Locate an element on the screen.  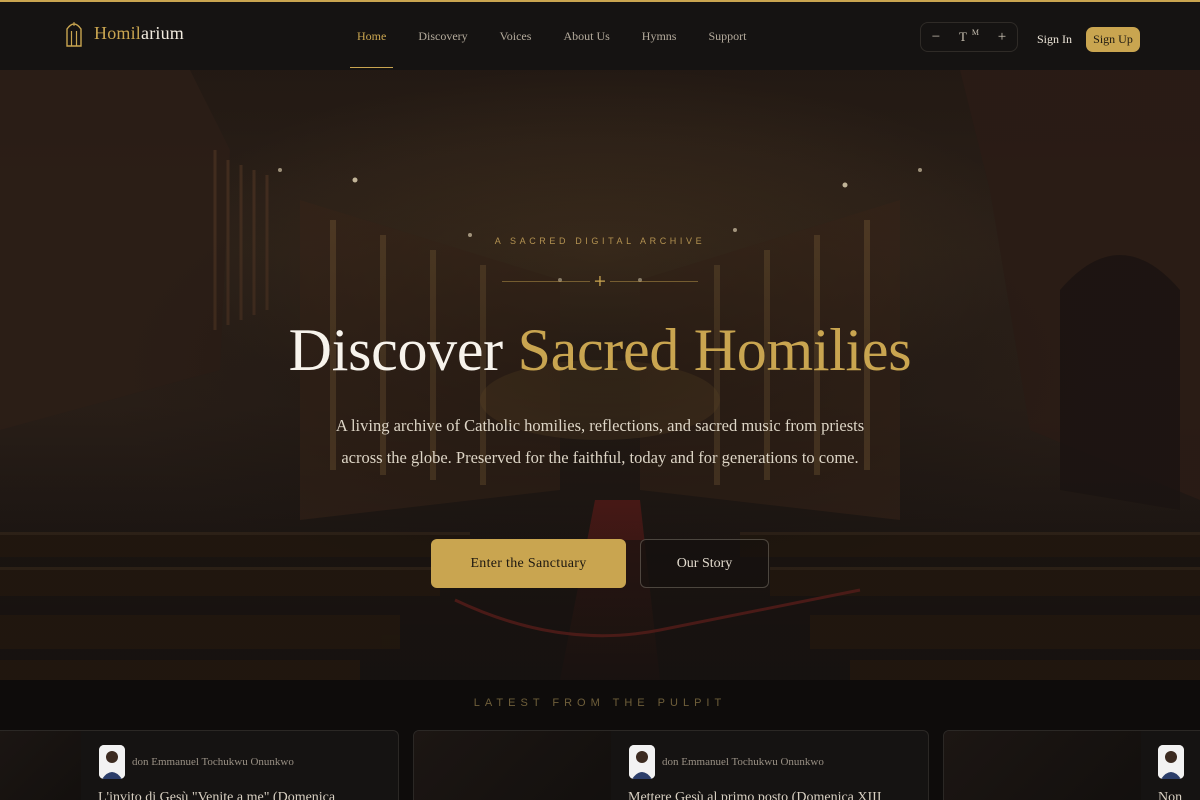
hero-title: Discover Sacred Homilies is located at coordinates (600, 350).